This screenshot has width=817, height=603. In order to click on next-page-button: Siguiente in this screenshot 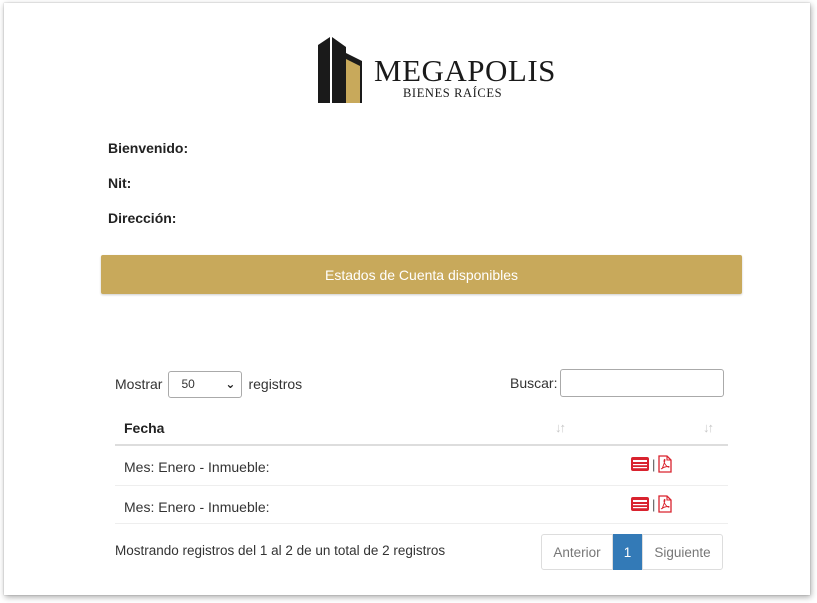, I will do `click(682, 552)`.